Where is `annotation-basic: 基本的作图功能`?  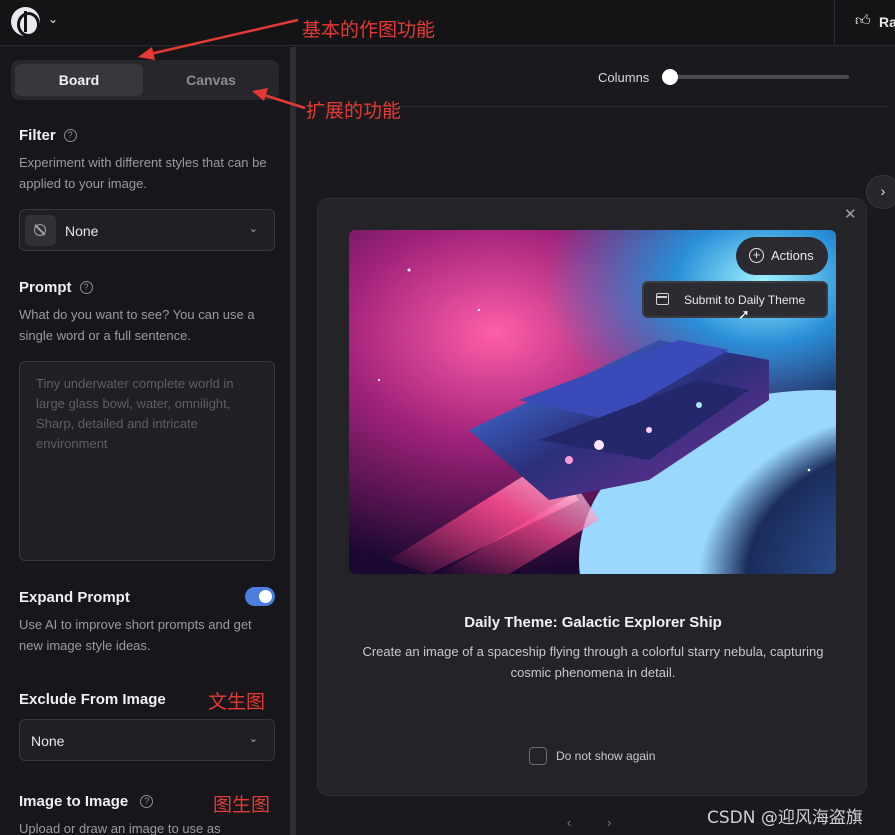 annotation-basic: 基本的作图功能 is located at coordinates (369, 30).